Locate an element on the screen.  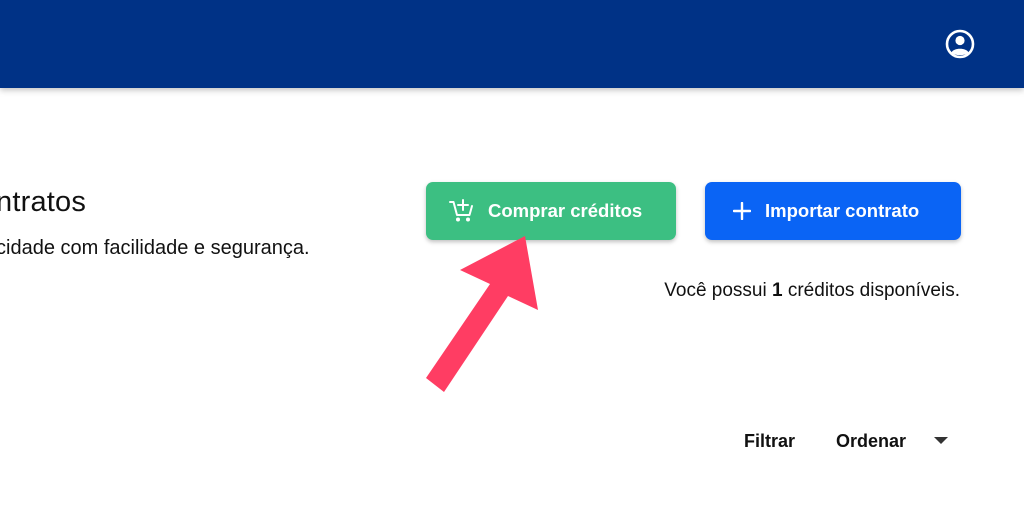
cart-plus-icon is located at coordinates (461, 211).